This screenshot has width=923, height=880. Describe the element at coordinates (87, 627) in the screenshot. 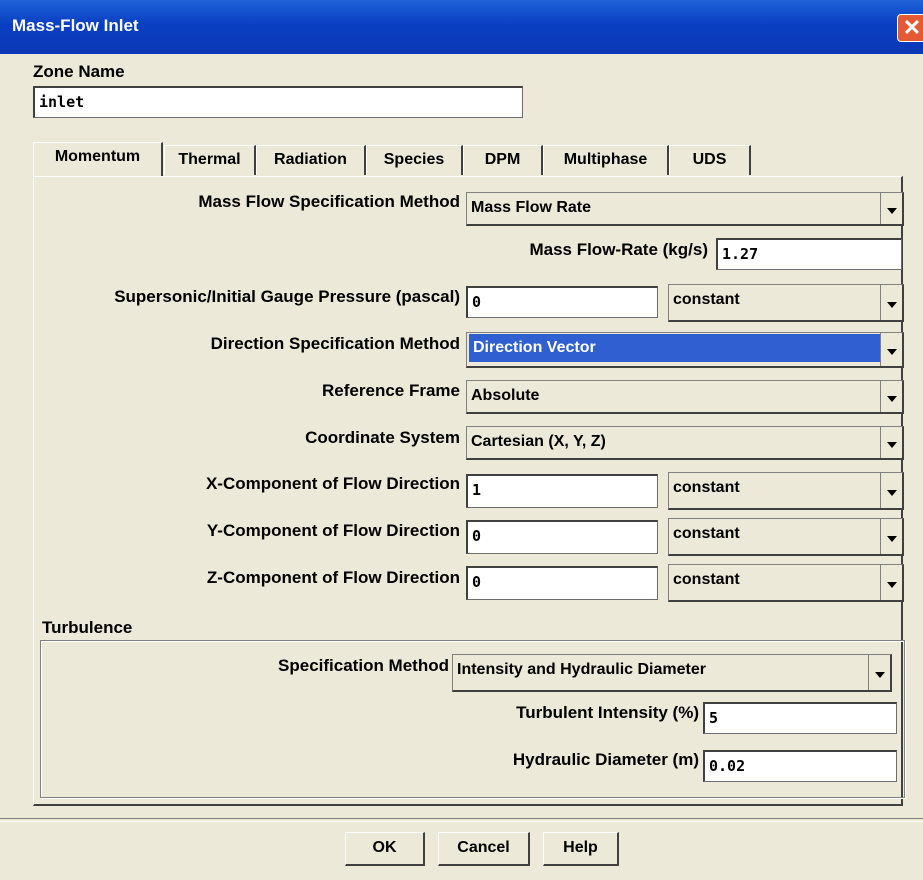

I see `turbulence-group-label: Turbulence` at that location.